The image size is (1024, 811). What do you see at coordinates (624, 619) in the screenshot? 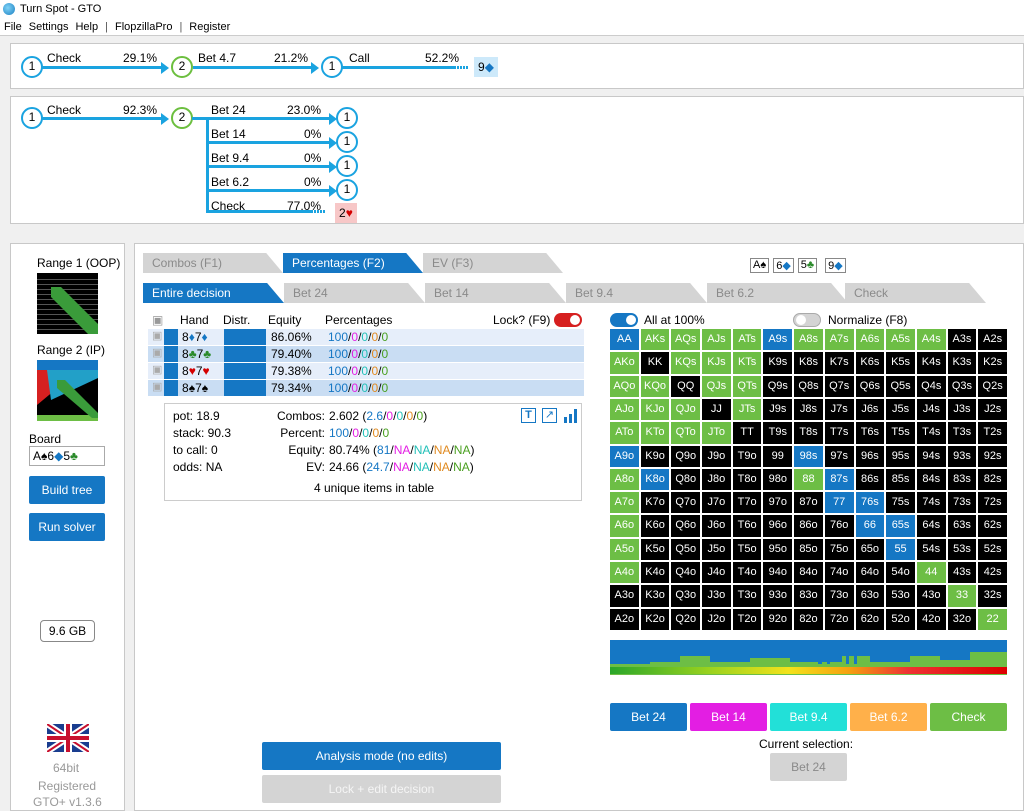
I see `hand-cell: A2o` at bounding box center [624, 619].